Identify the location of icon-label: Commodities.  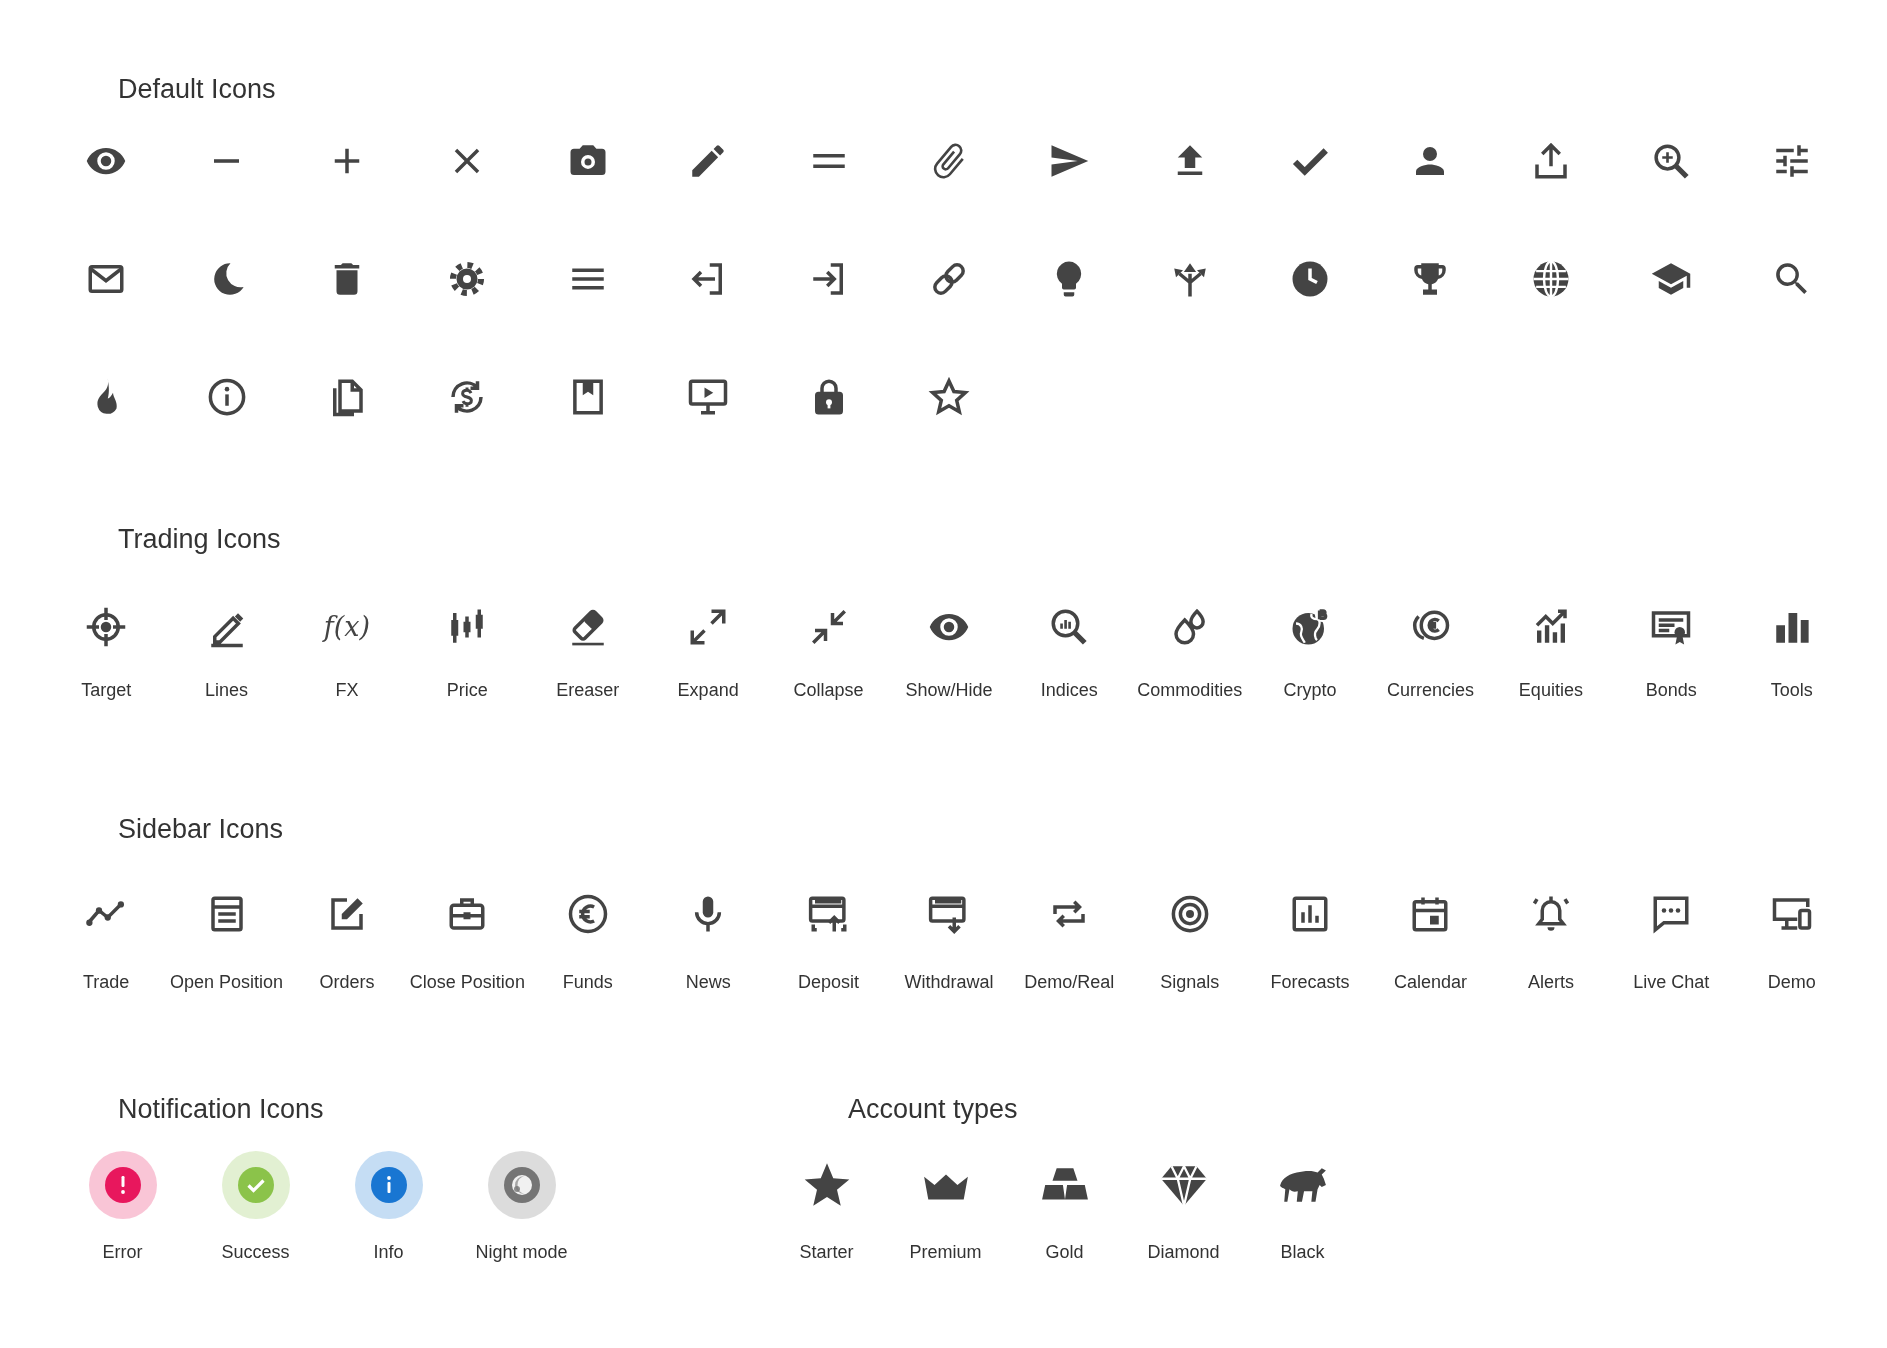
(1190, 690).